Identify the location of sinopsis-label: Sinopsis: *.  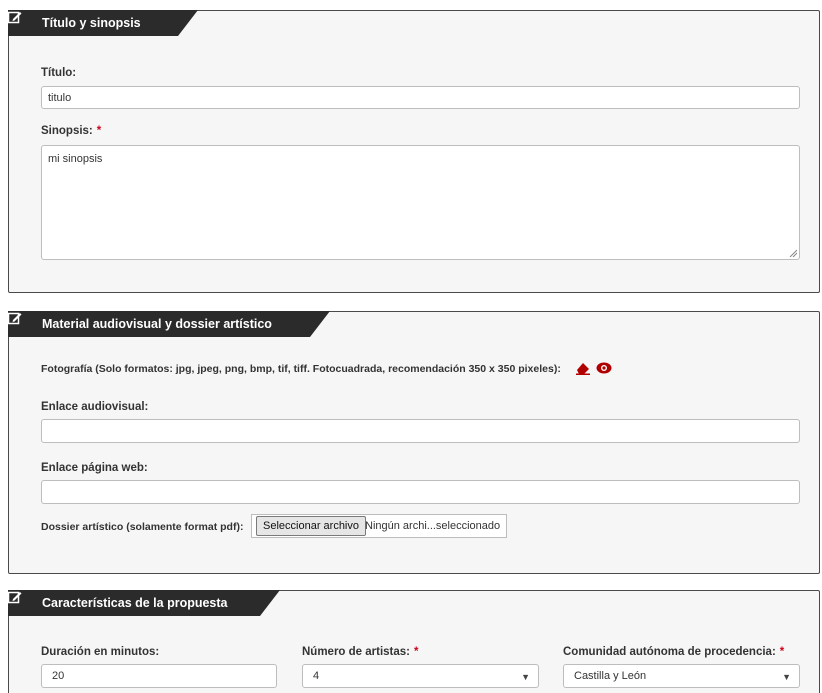
(71, 131).